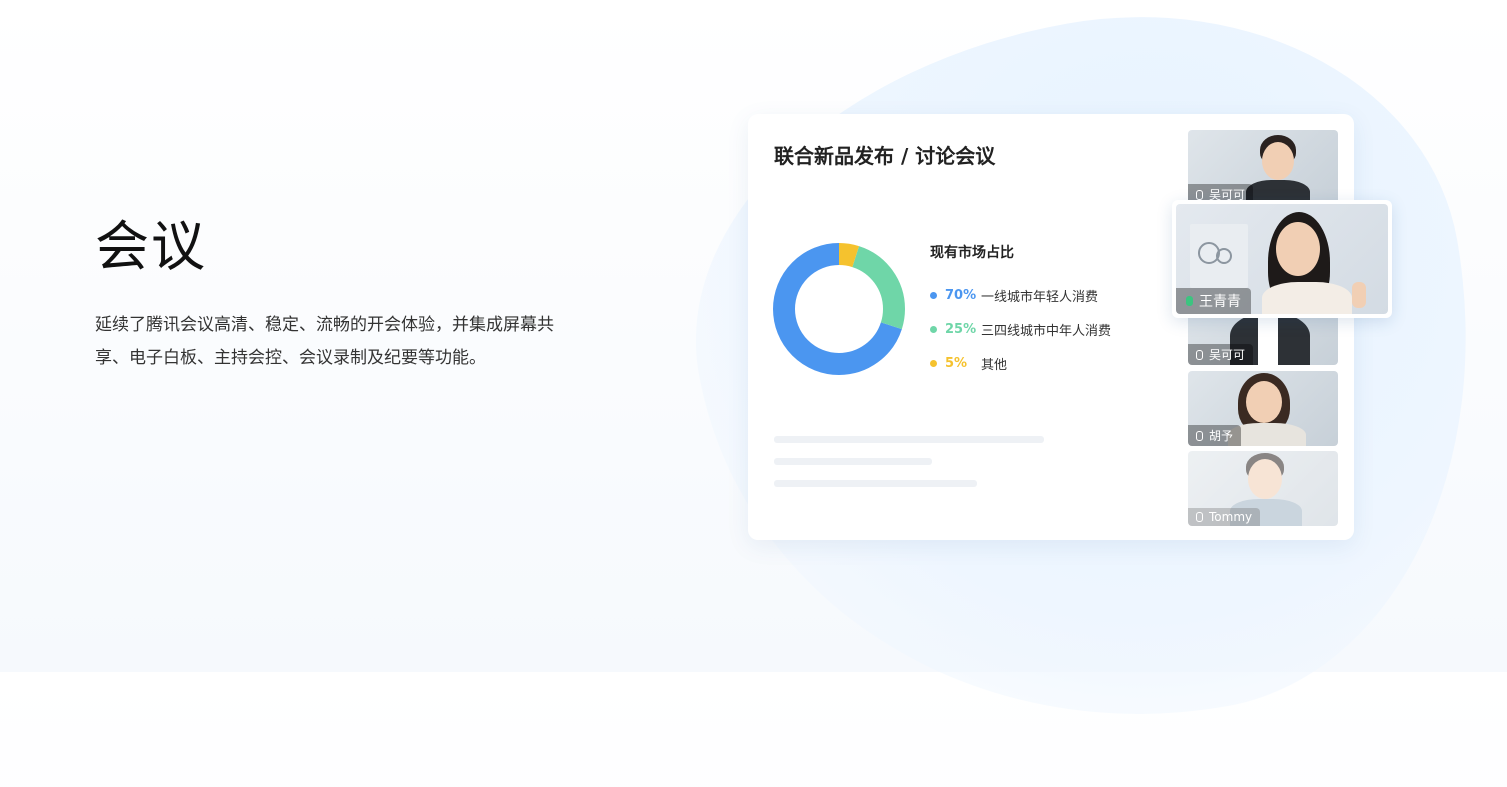 This screenshot has height=787, width=1507. I want to click on chart-title: 现有市场占比, so click(972, 253).